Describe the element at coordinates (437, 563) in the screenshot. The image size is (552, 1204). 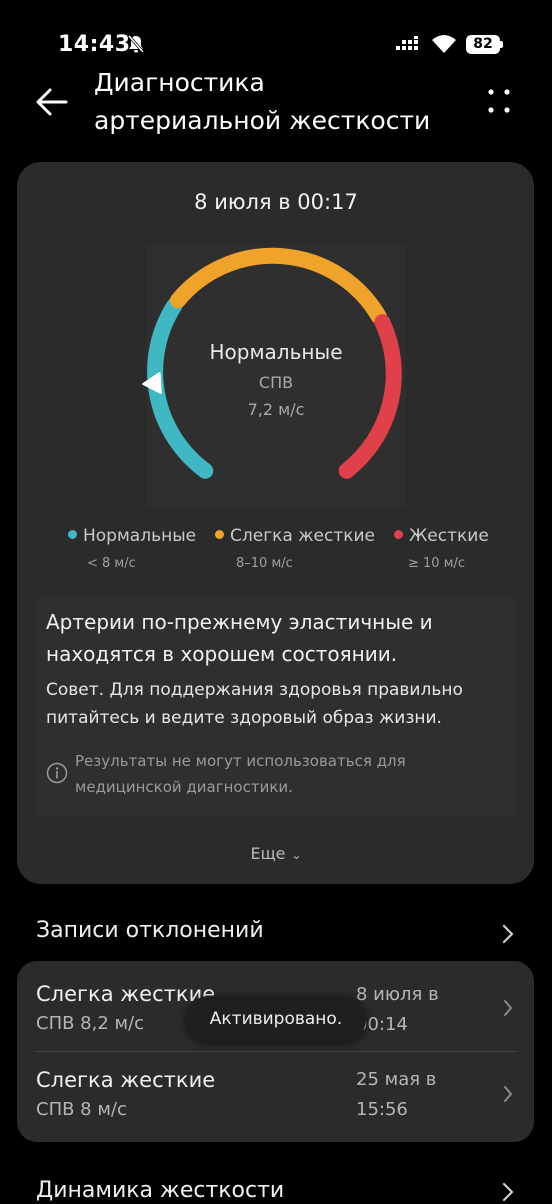
I see `legend-range-stiff: ≥ 10 м/с` at that location.